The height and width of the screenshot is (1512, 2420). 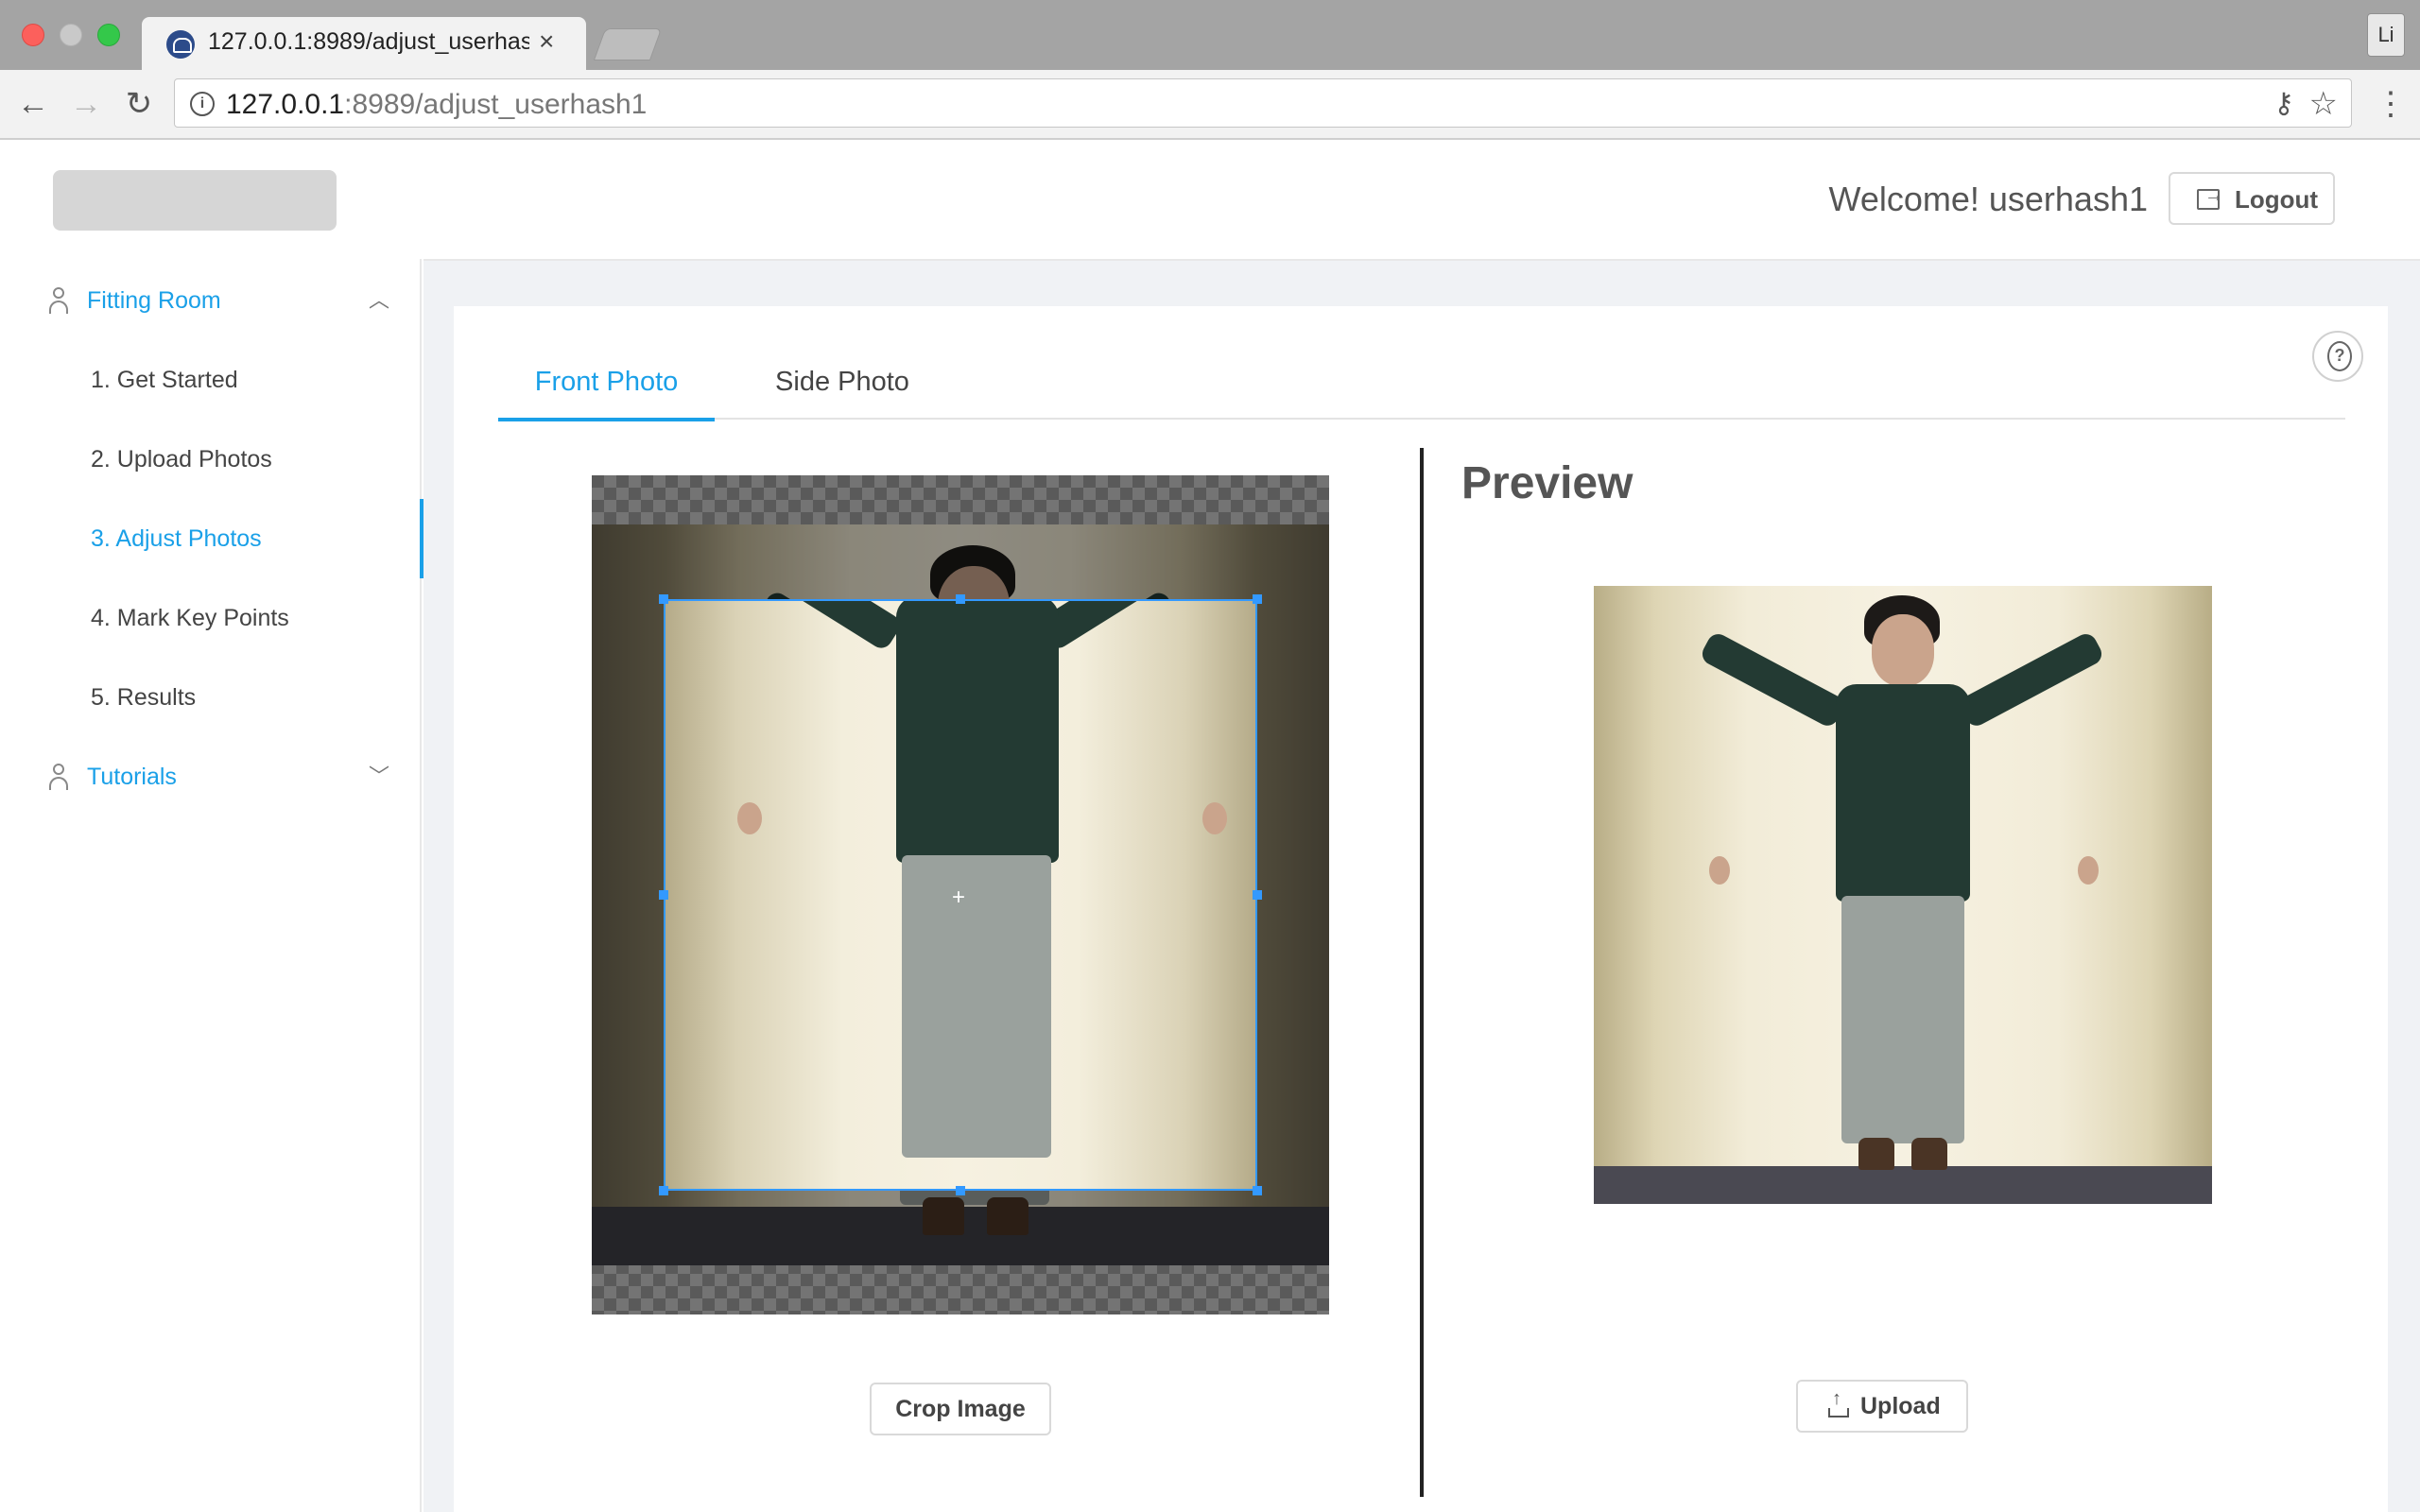 I want to click on window-maximize-button, so click(x=108, y=35).